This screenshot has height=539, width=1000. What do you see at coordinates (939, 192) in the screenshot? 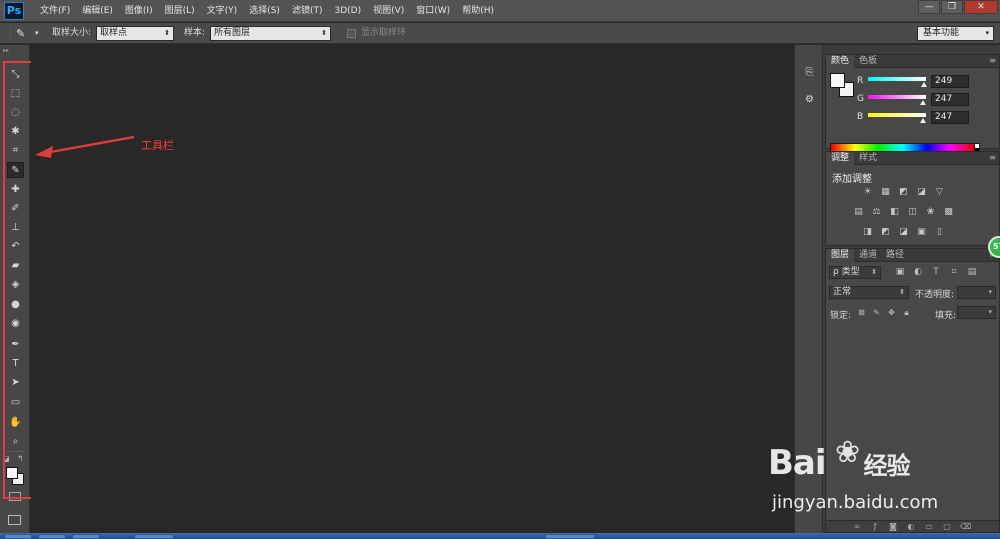
I see `vibrance-icon: ▽` at bounding box center [939, 192].